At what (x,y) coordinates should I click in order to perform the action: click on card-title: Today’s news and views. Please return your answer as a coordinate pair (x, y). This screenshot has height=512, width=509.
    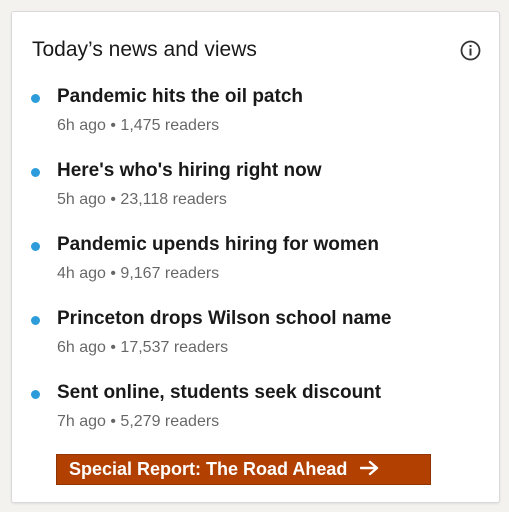
    Looking at the image, I should click on (144, 49).